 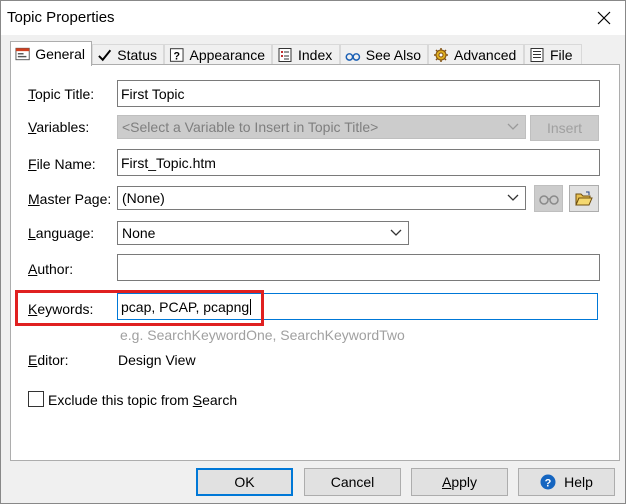 I want to click on close-icon, so click(x=604, y=18).